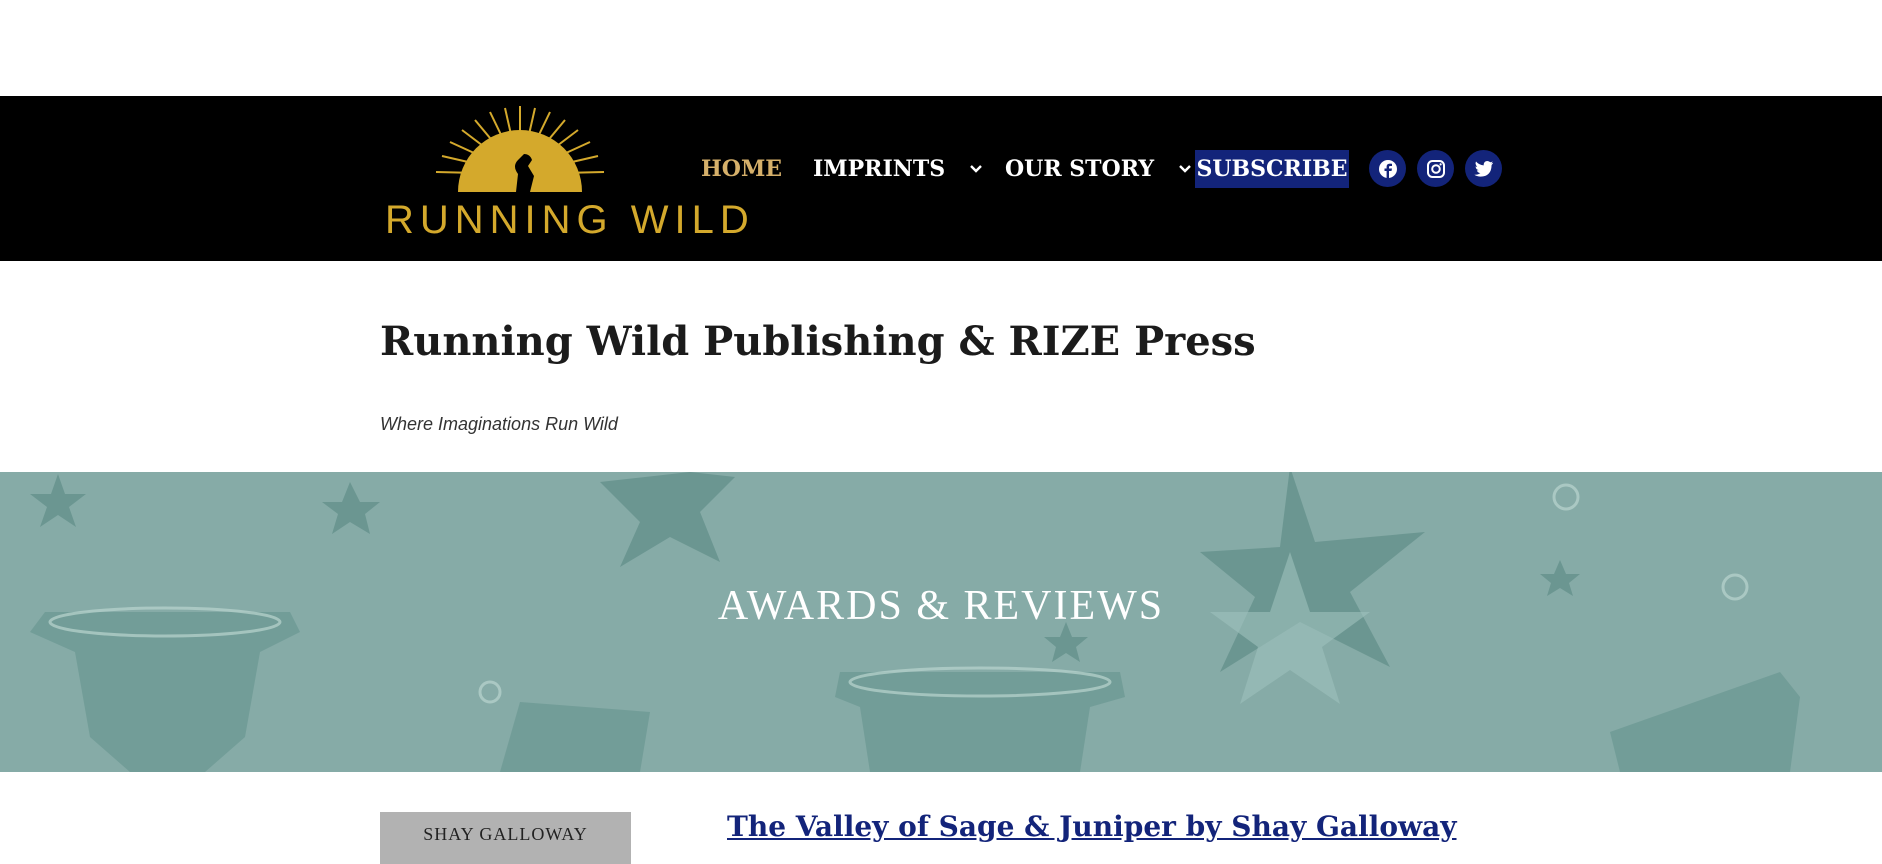 Image resolution: width=1882 pixels, height=864 pixels. What do you see at coordinates (941, 48) in the screenshot?
I see `top-spacer` at bounding box center [941, 48].